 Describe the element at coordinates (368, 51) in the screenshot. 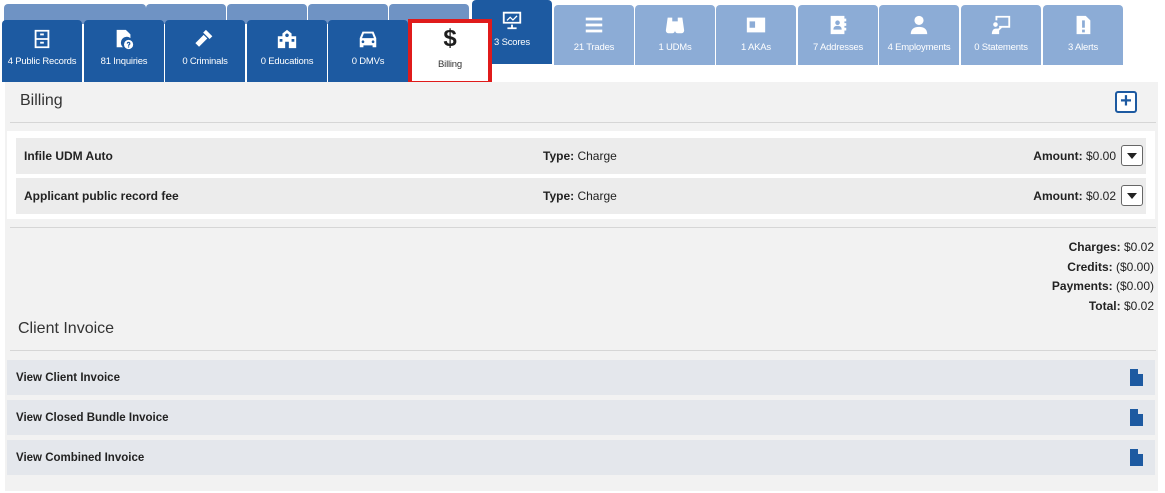

I see `tab-dmvs: 0 DMVs` at that location.